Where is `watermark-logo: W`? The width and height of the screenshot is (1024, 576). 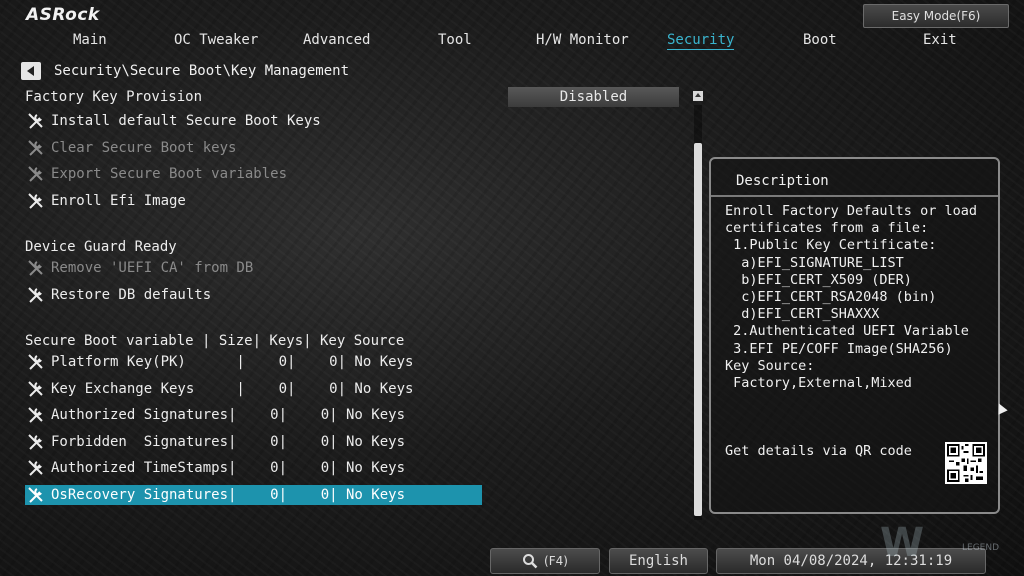
watermark-logo: W is located at coordinates (902, 543).